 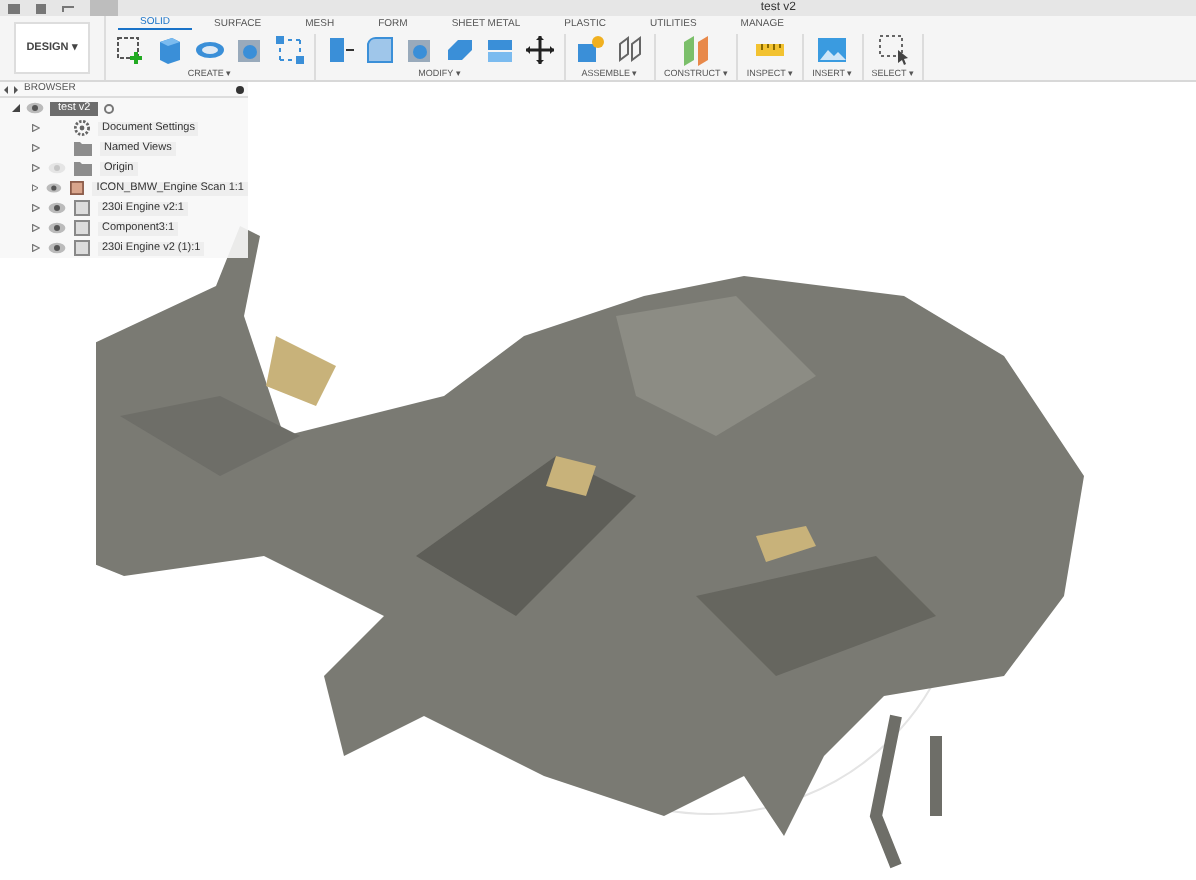 I want to click on combine-icon, so click(x=460, y=50).